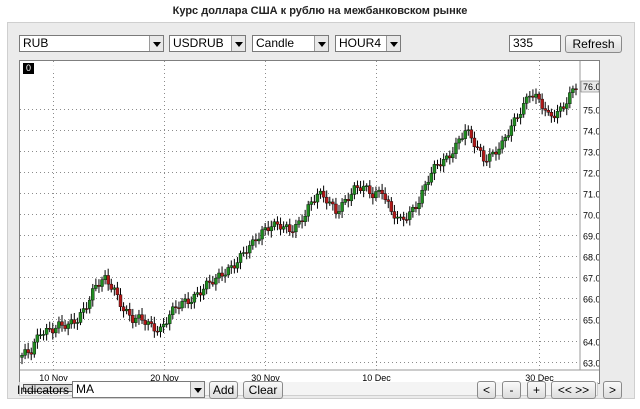  Describe the element at coordinates (138, 389) in the screenshot. I see `indicator-select: MA` at that location.